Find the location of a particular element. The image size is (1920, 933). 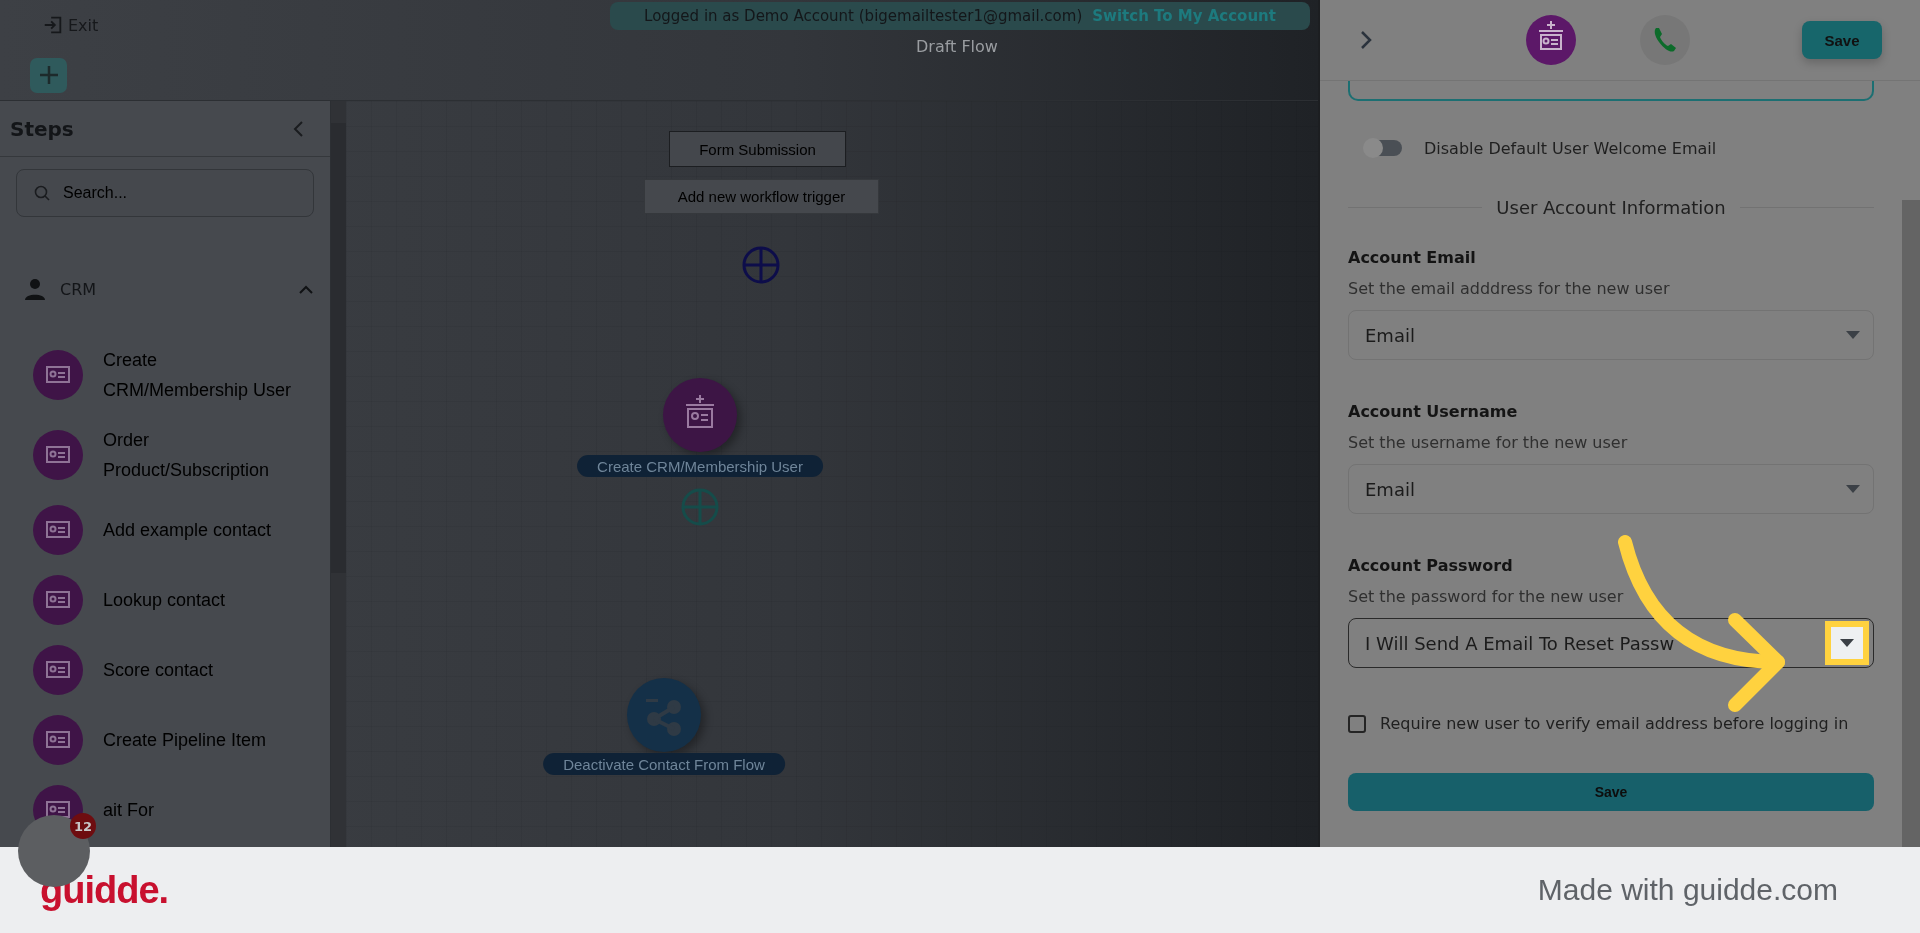

add-button is located at coordinates (48, 75).